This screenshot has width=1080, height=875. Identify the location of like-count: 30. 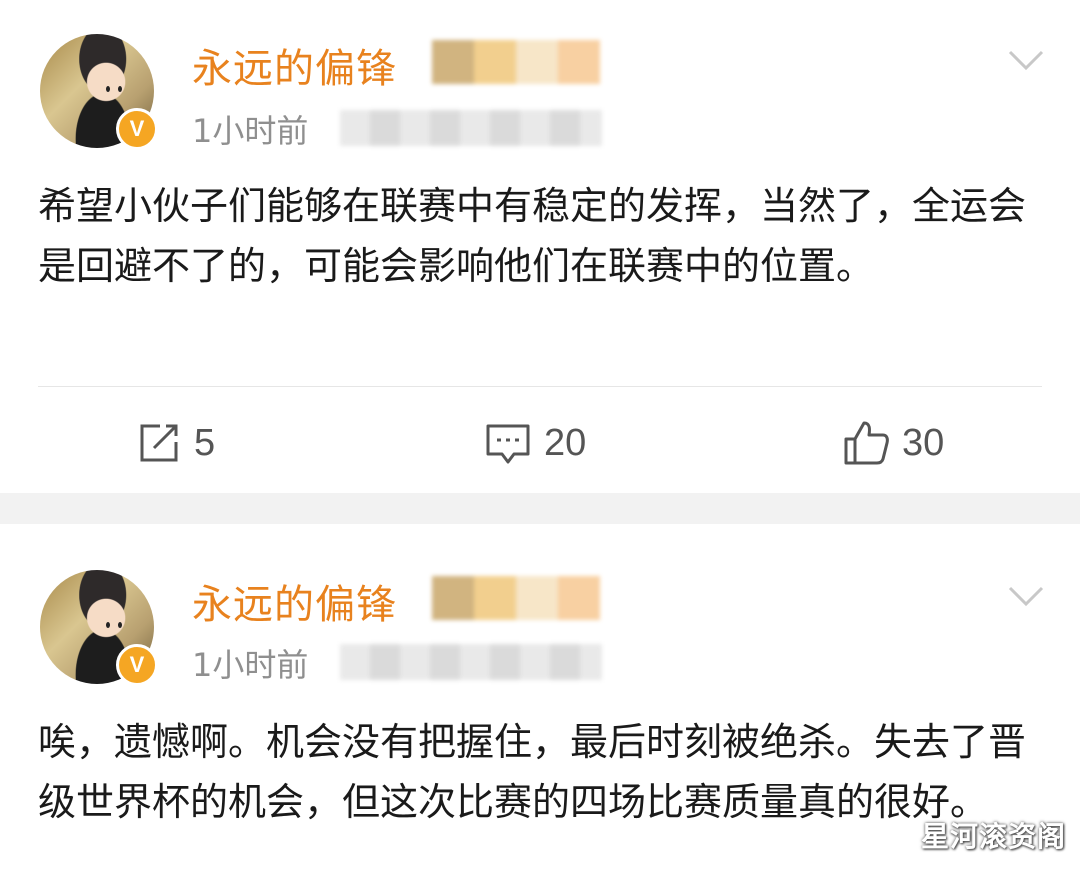
(923, 442).